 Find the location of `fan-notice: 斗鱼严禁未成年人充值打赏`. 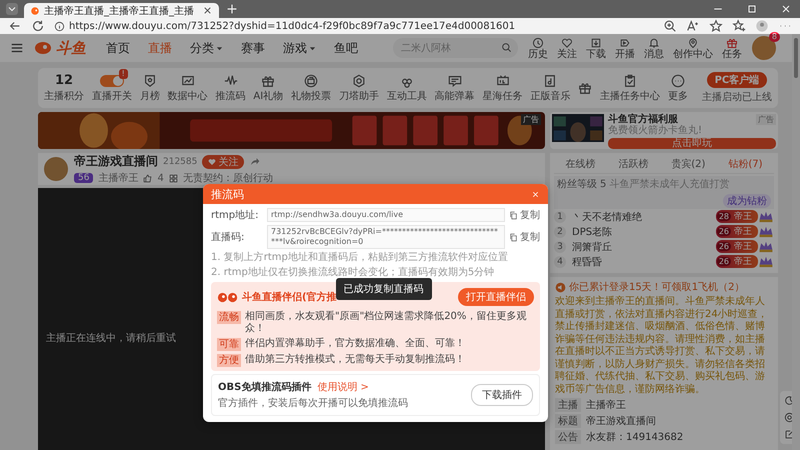

fan-notice: 斗鱼严禁未成年人充值打赏 is located at coordinates (669, 184).